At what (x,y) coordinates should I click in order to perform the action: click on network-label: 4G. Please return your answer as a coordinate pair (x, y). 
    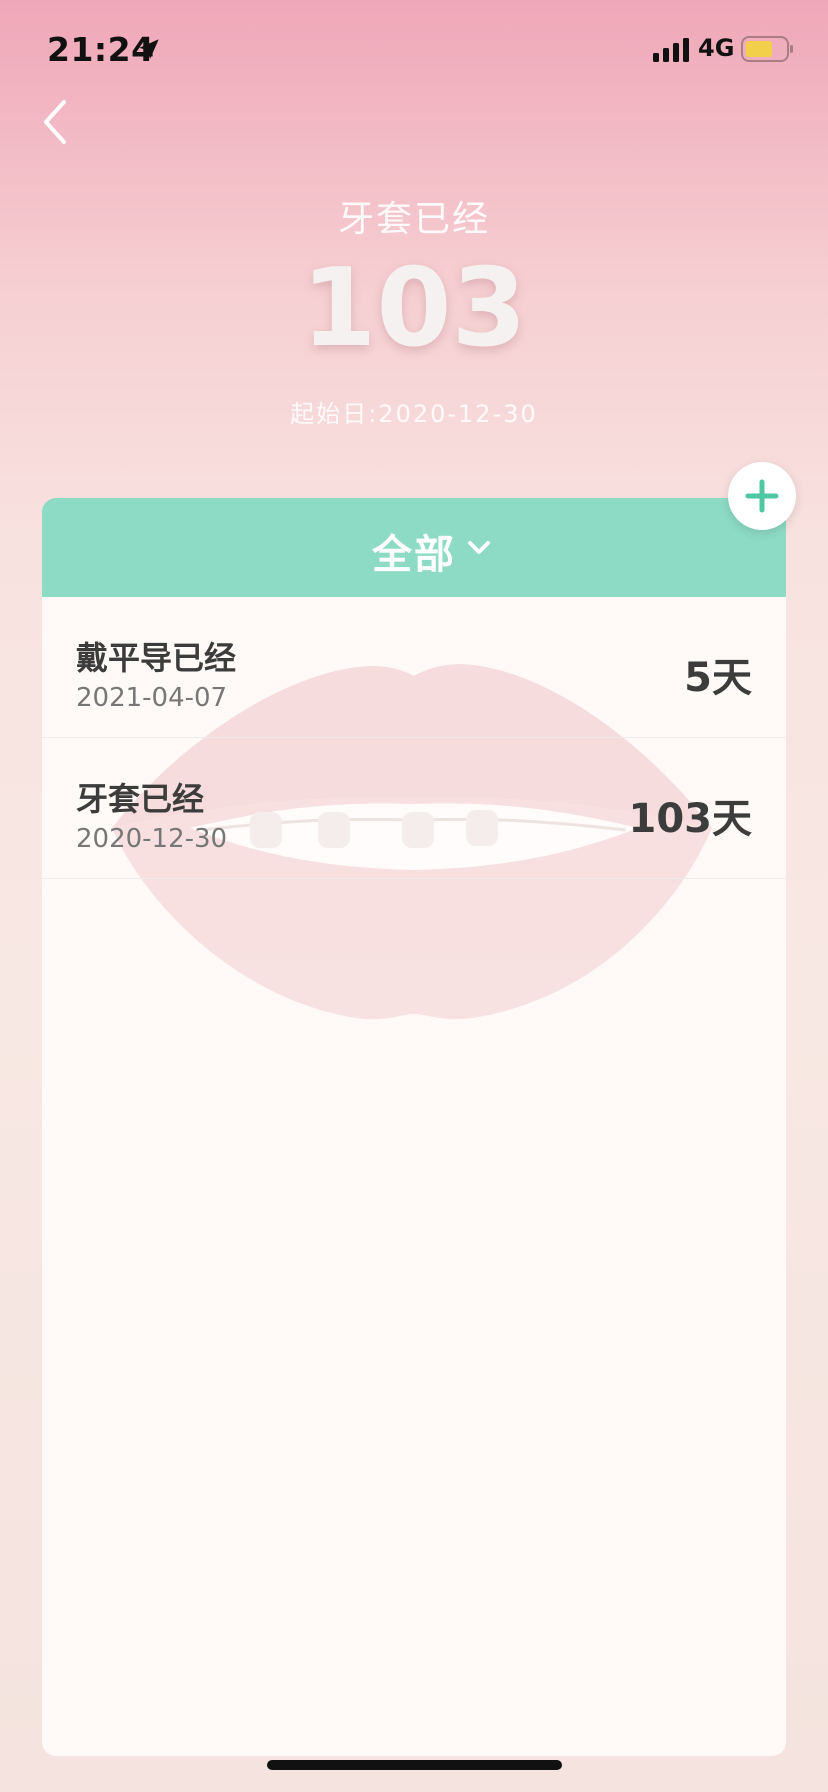
    Looking at the image, I should click on (716, 48).